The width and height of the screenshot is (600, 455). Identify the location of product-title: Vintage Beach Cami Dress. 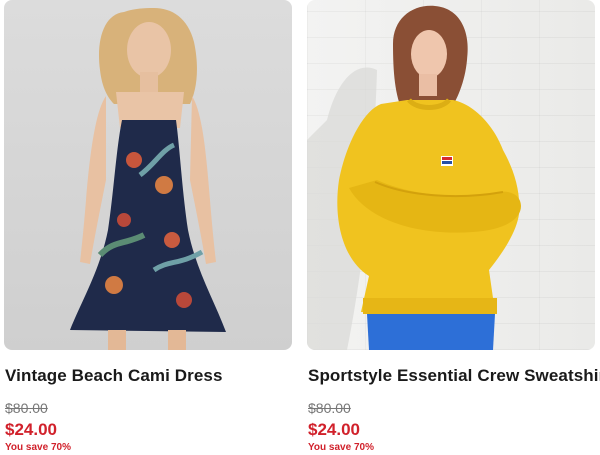
(114, 376).